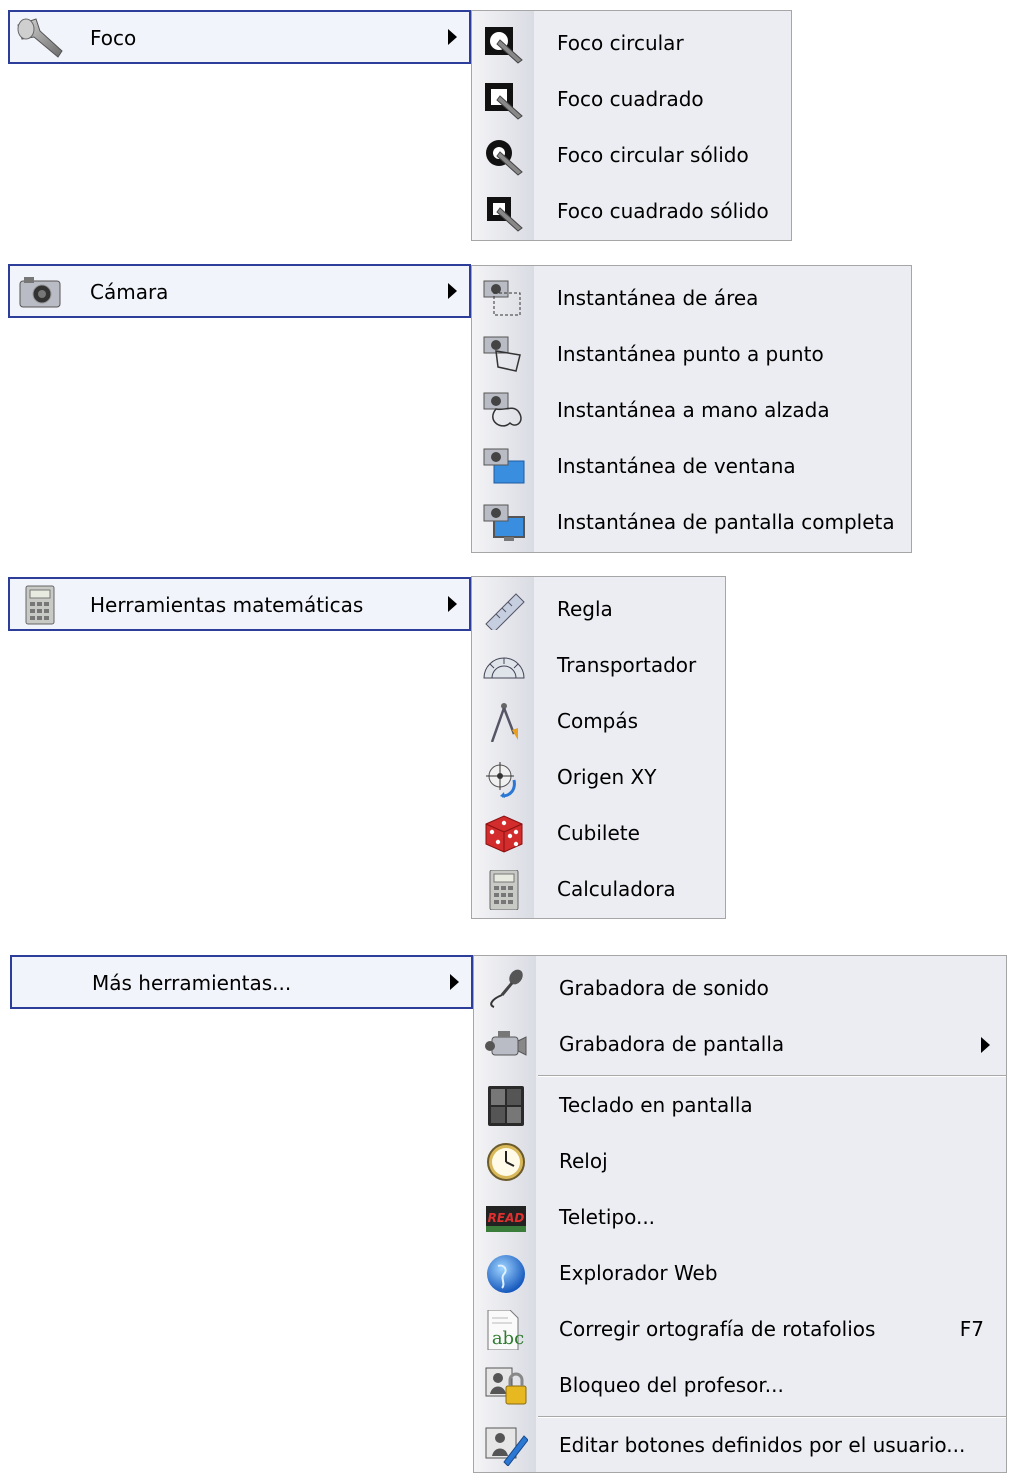 This screenshot has width=1009, height=1477. I want to click on menu-item-label: Foco circular, so click(620, 43).